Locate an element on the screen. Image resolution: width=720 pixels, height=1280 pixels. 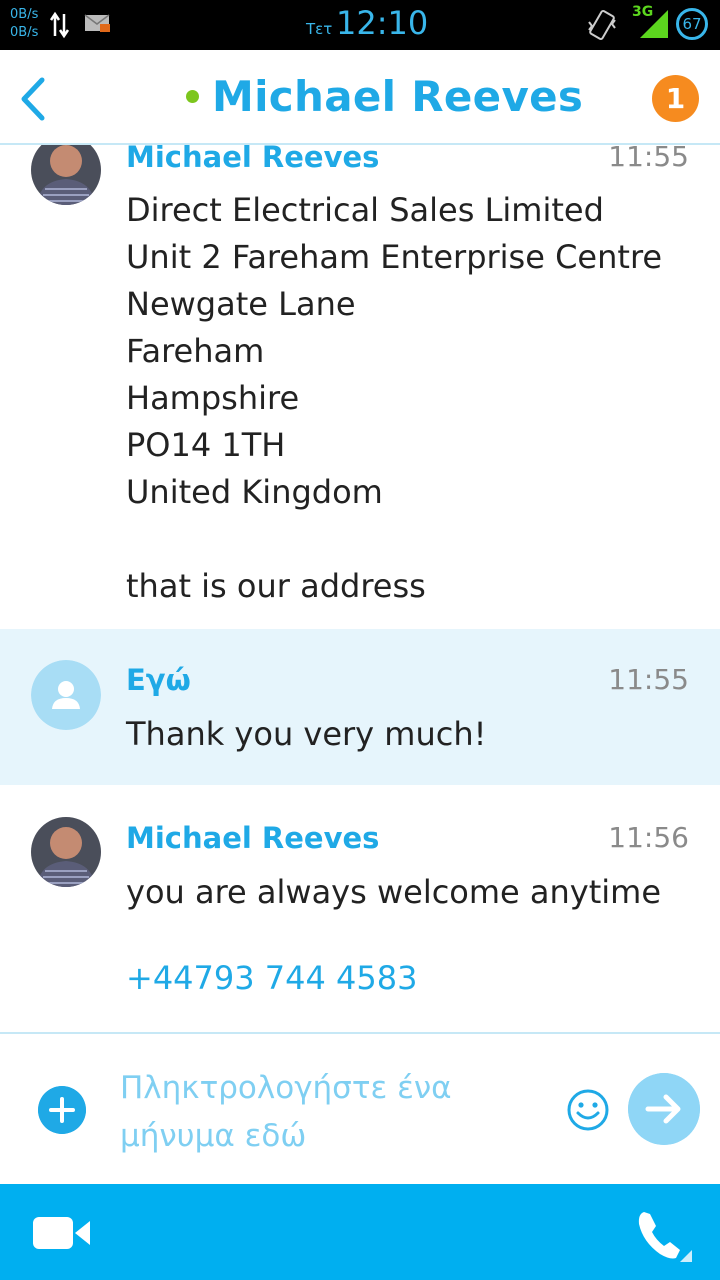
phone-number-link: +44793 744 4583 is located at coordinates (271, 978).